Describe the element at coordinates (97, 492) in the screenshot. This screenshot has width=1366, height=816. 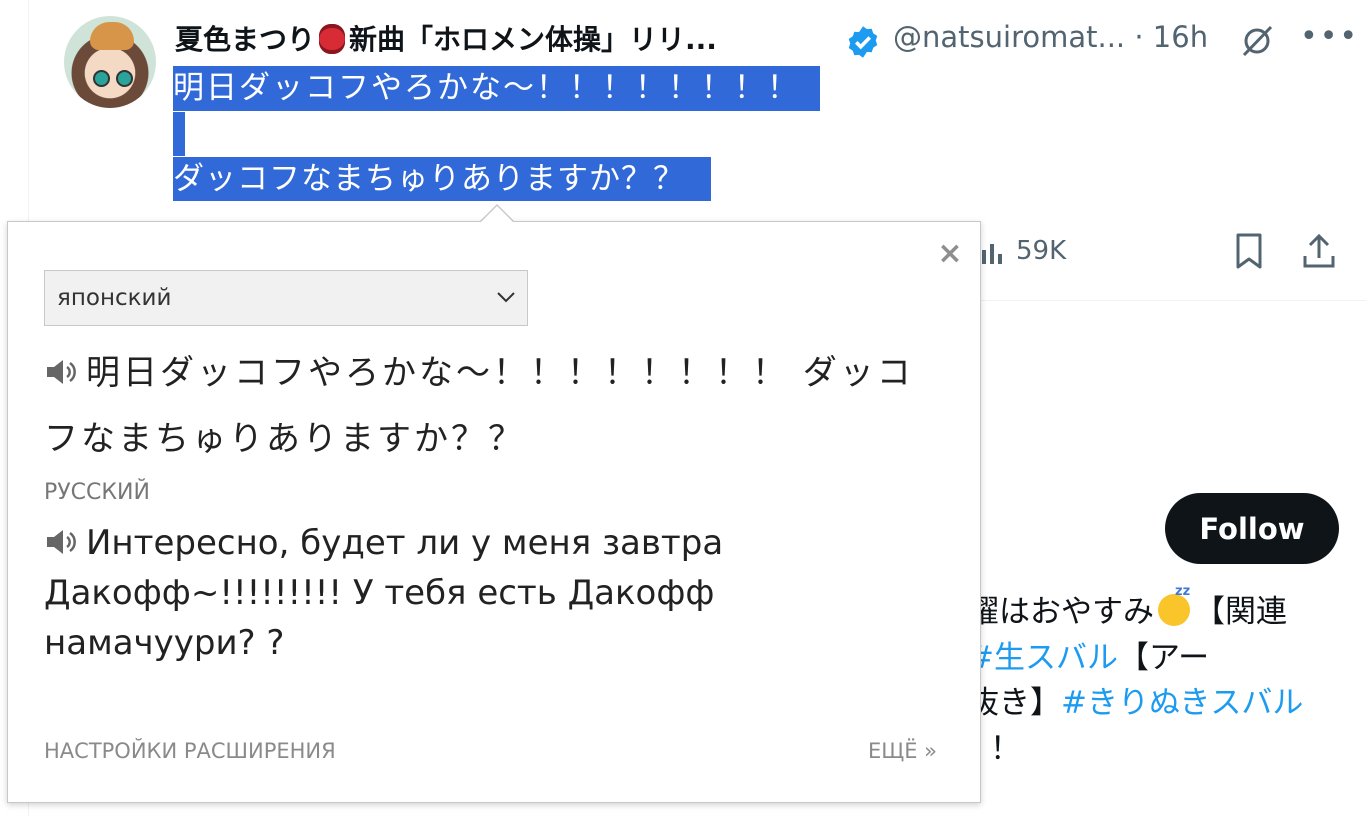
I see `target-language-label: РУССКИЙ` at that location.